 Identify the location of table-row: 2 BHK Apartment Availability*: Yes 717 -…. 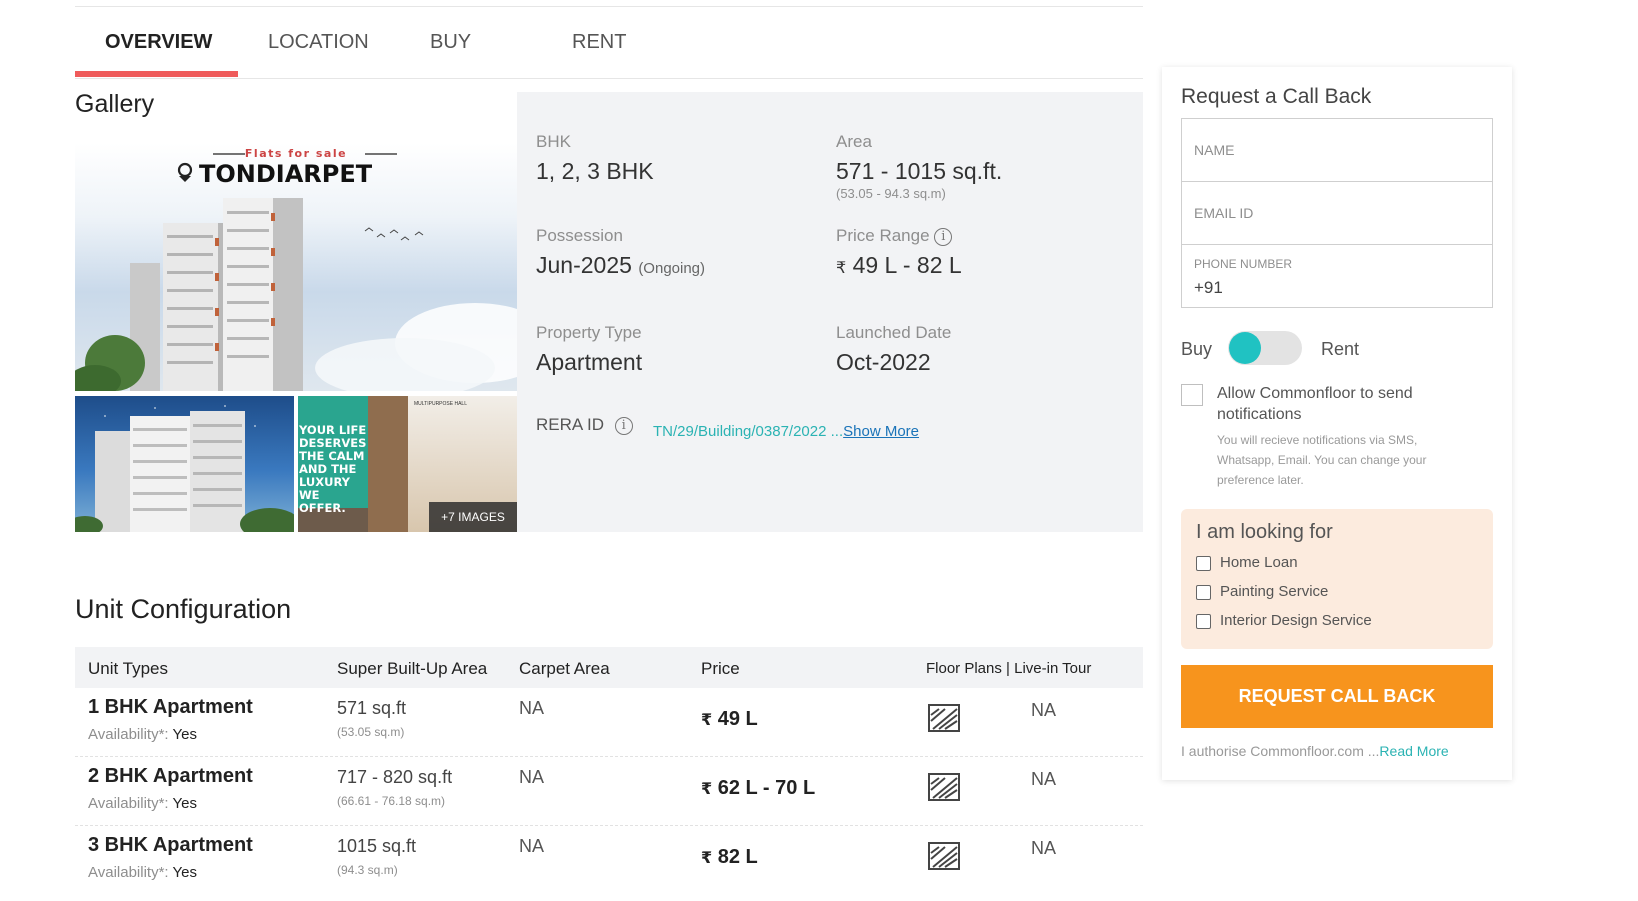
(609, 791).